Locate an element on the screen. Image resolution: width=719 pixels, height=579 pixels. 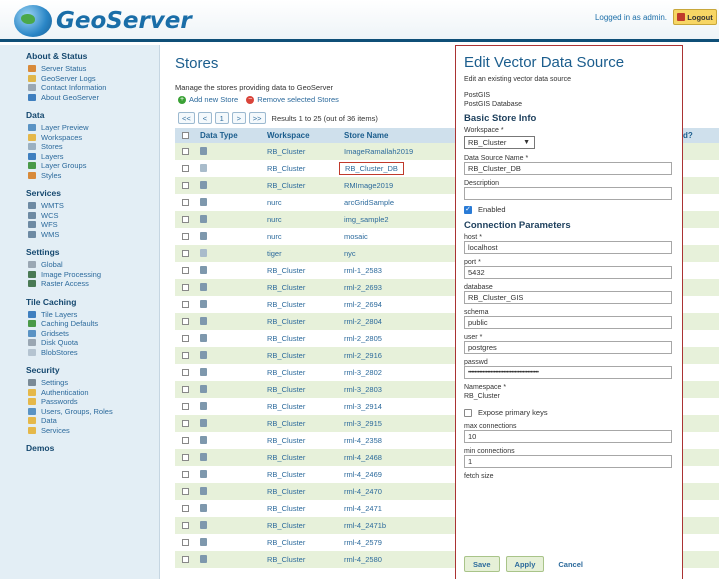
data-source-name-input: RB_Cluster_DB is located at coordinates (568, 168).